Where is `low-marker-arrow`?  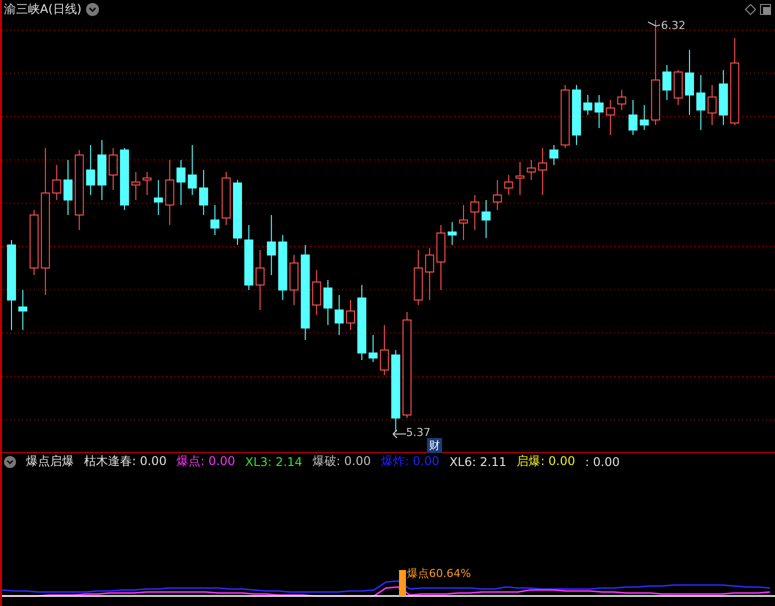 low-marker-arrow is located at coordinates (399, 434).